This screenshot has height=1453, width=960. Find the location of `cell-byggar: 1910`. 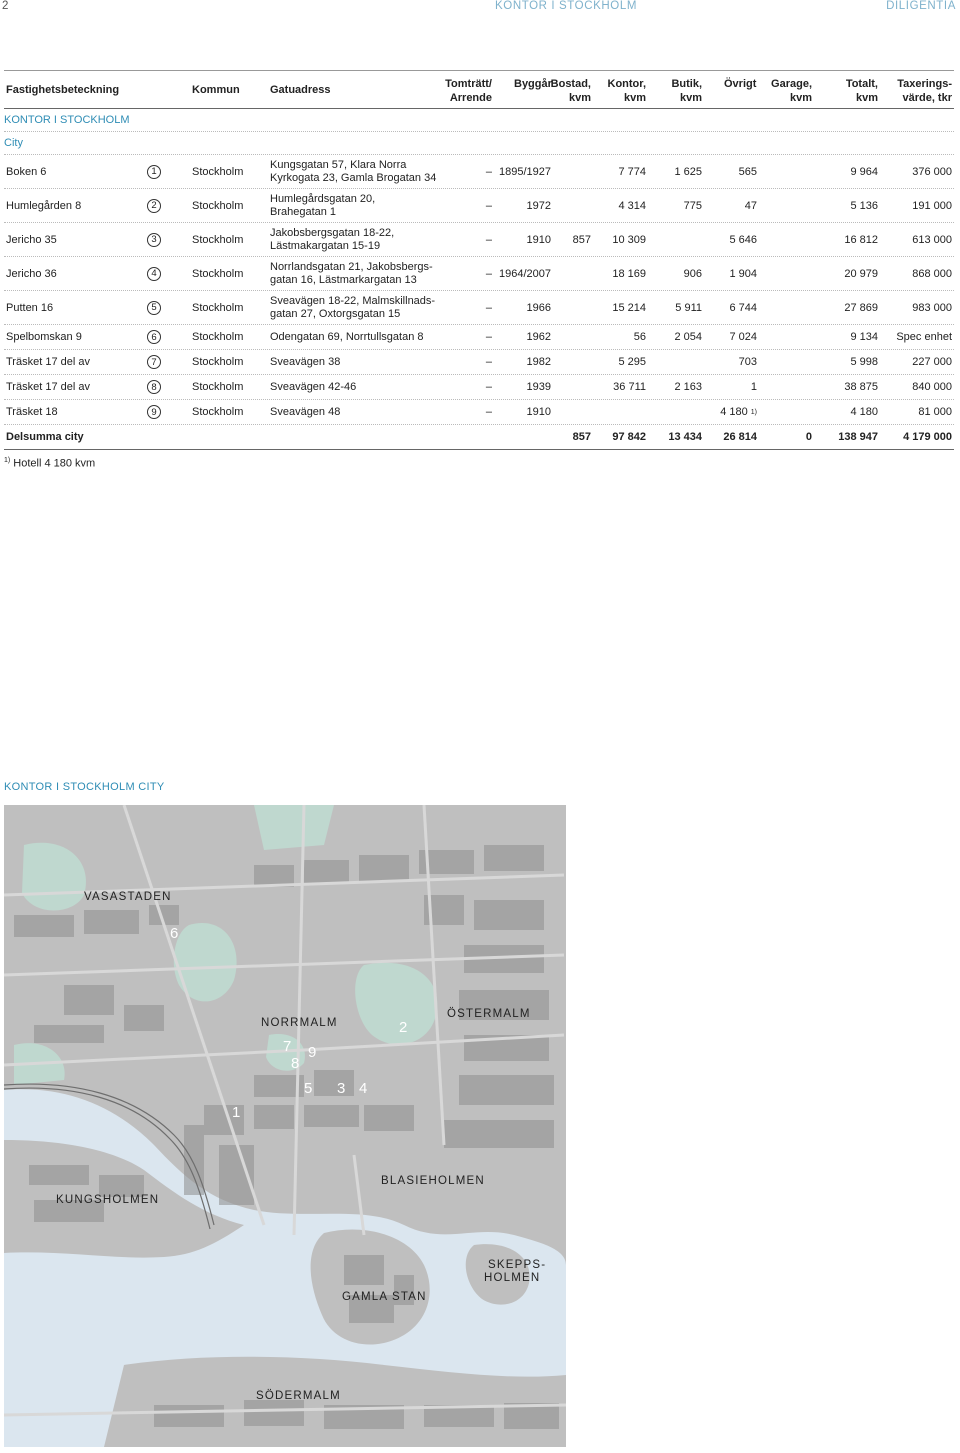

cell-byggar: 1910 is located at coordinates (539, 412).